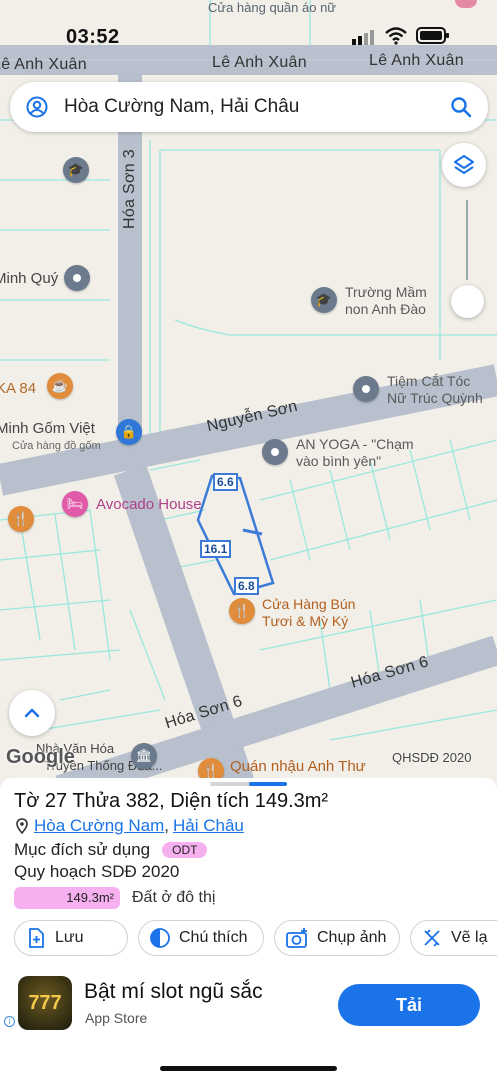  Describe the element at coordinates (47, 428) in the screenshot. I see `poi-label-minh-gom-viet: Minh Gốm Việt` at that location.